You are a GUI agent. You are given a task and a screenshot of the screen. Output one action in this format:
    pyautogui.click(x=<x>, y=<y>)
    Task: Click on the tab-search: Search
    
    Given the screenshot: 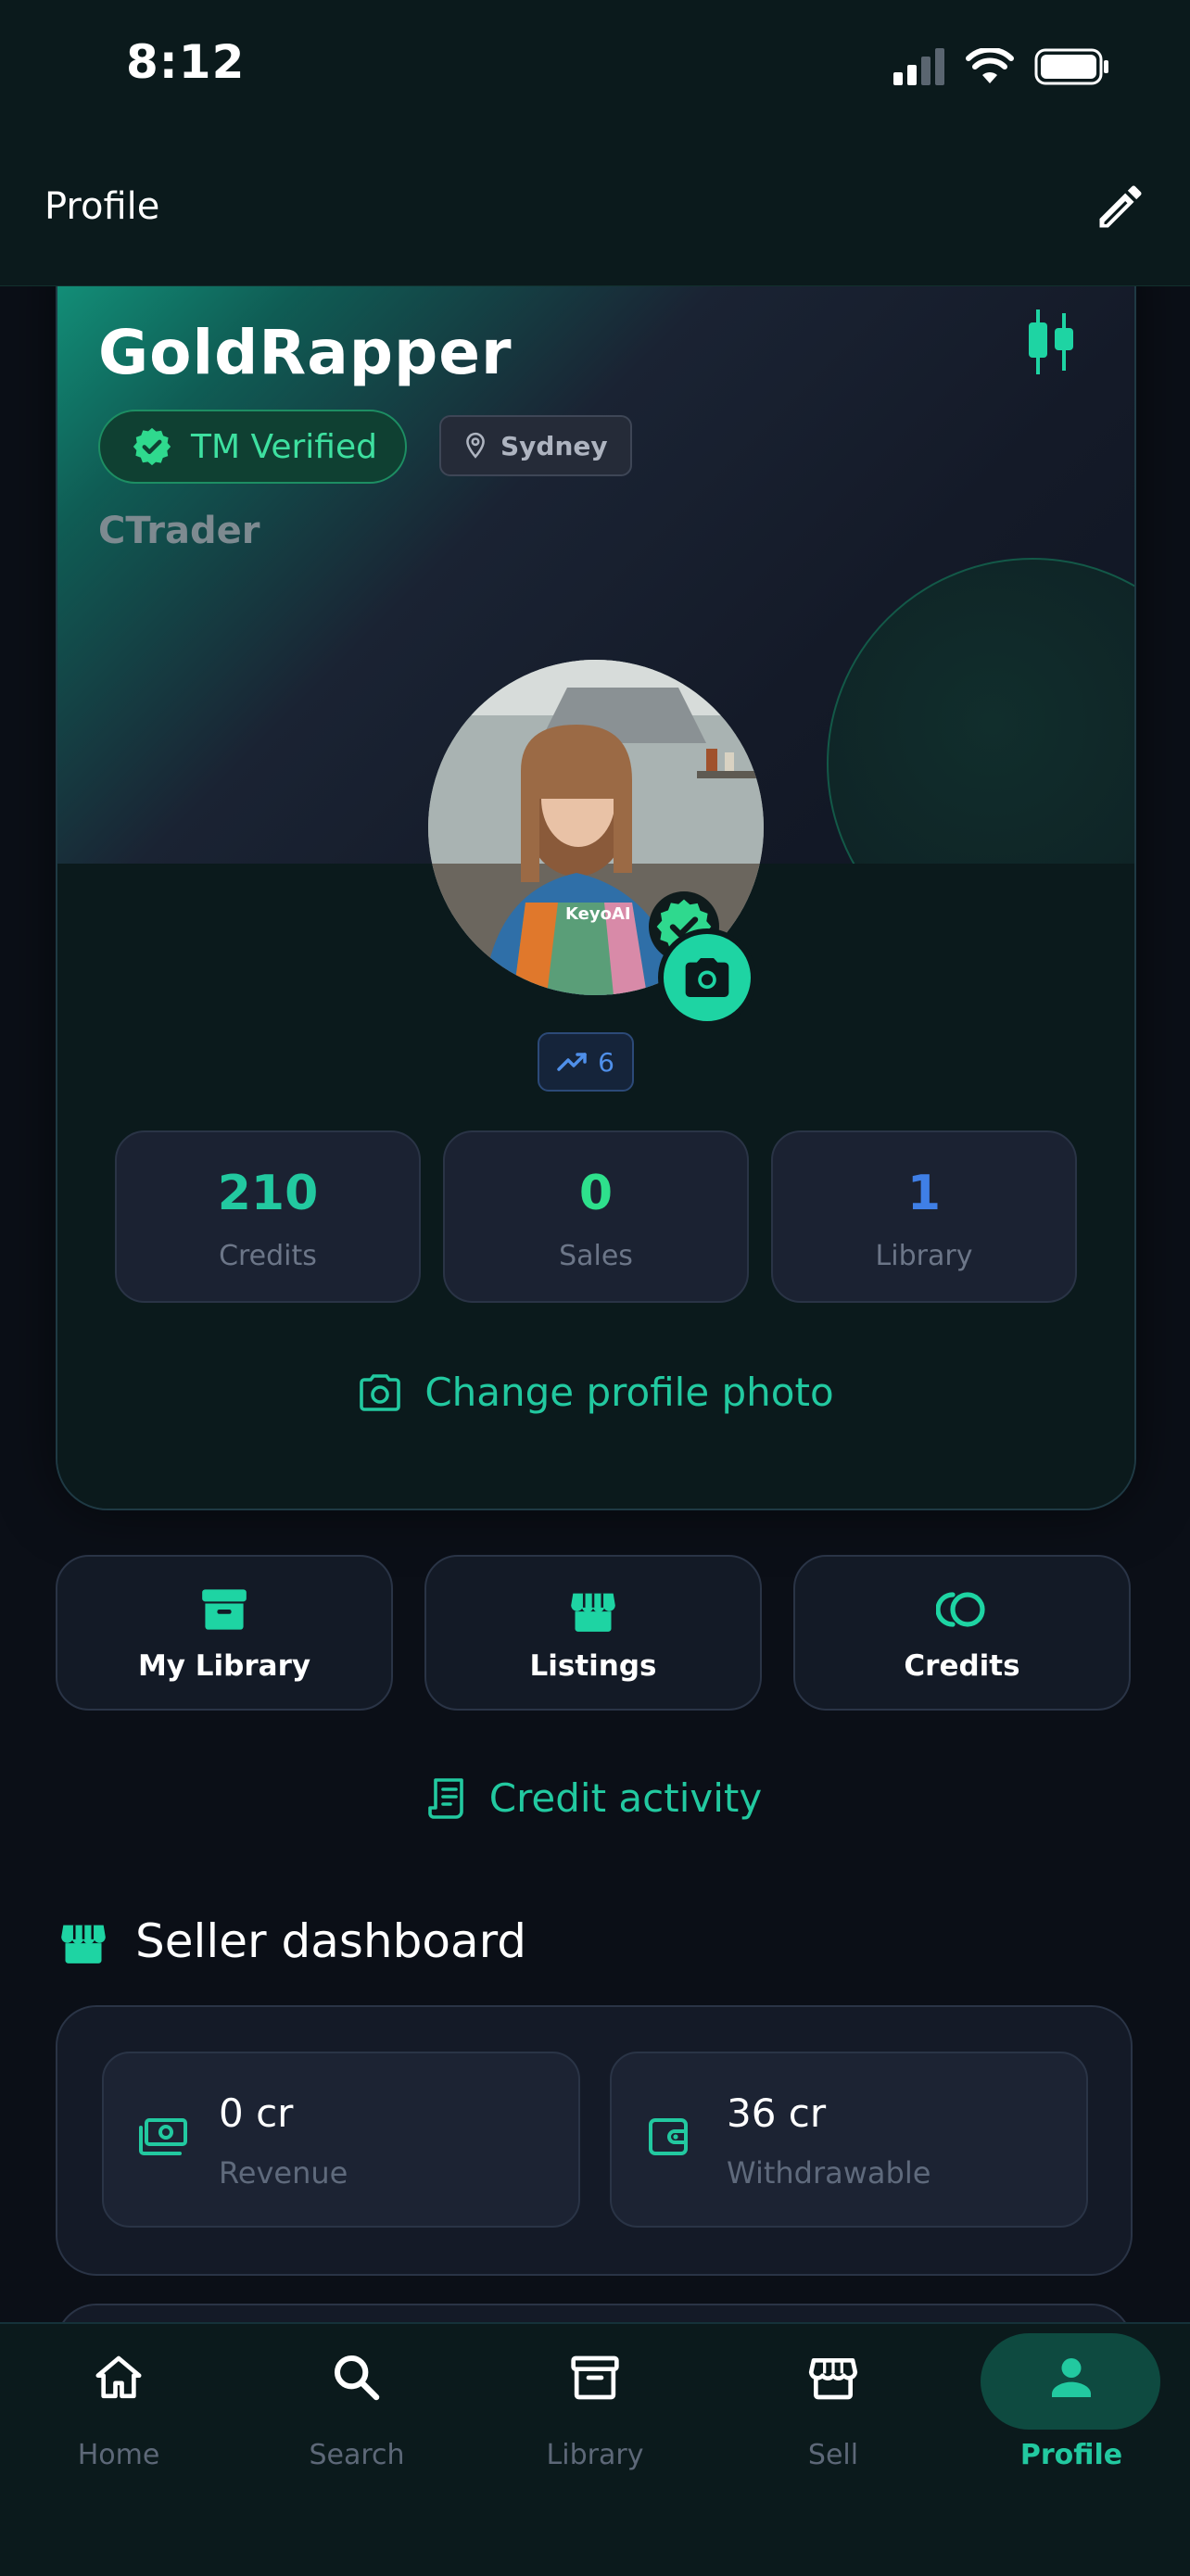 What is the action you would take?
    pyautogui.click(x=356, y=2416)
    